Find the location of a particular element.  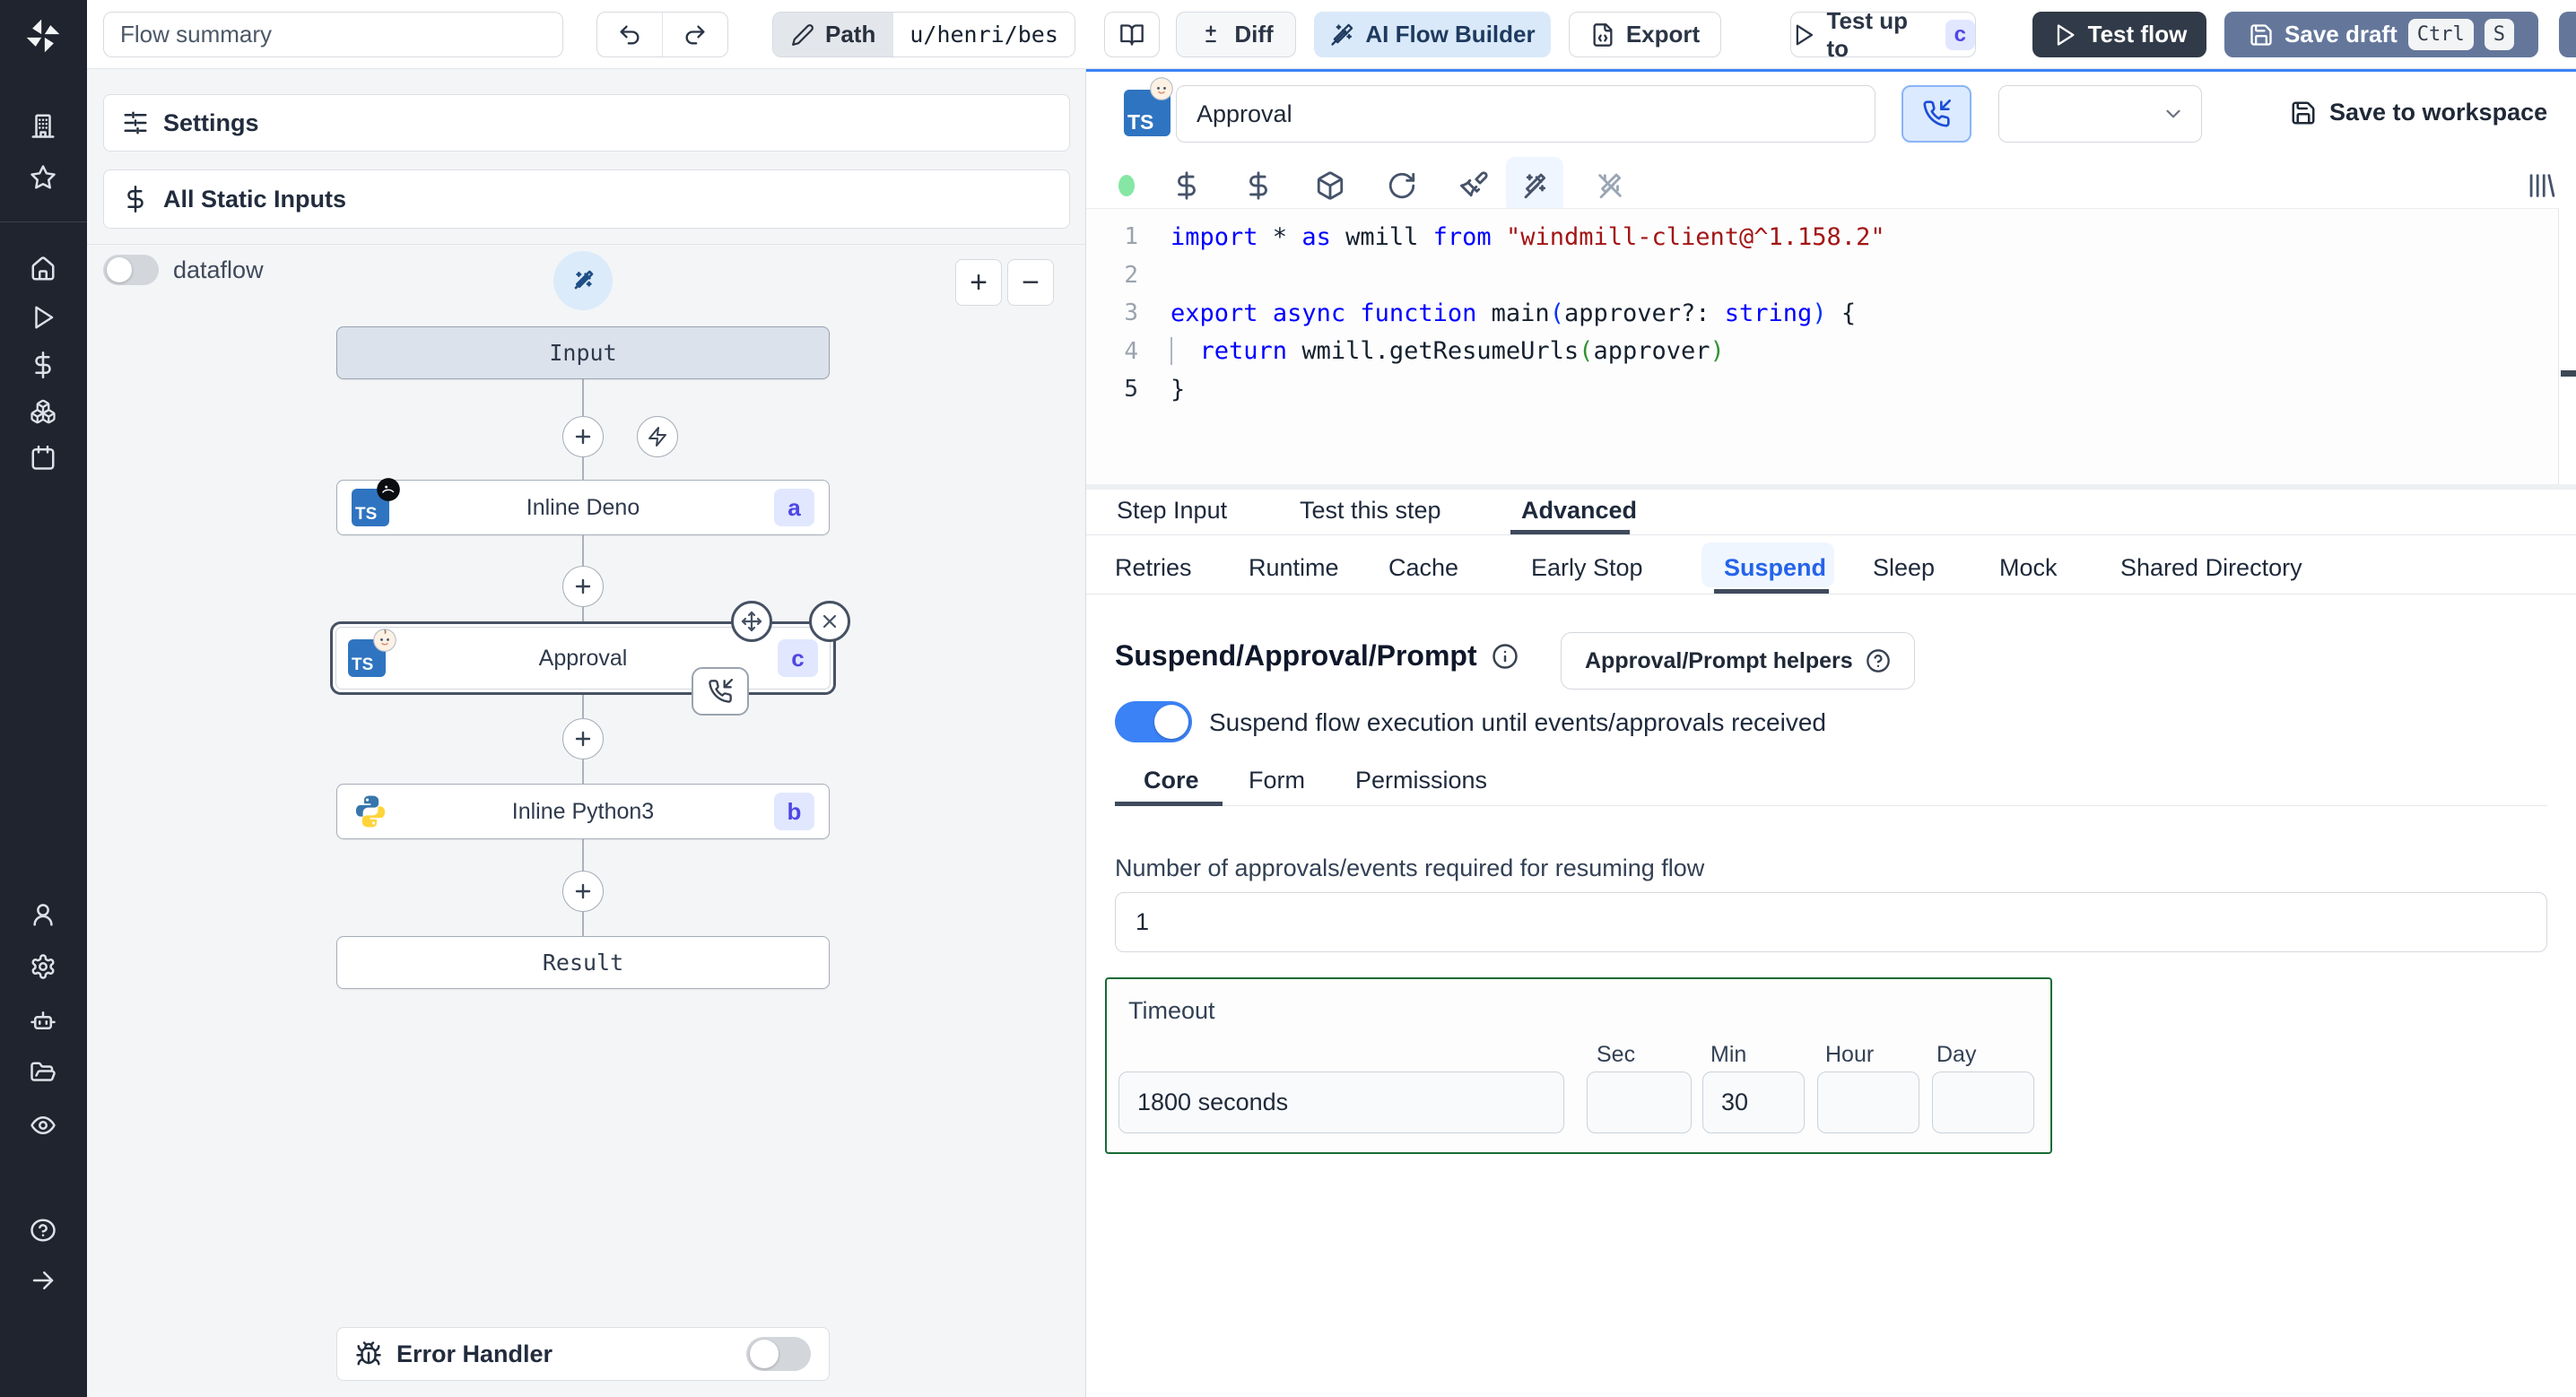

runs-play-icon is located at coordinates (43, 317).